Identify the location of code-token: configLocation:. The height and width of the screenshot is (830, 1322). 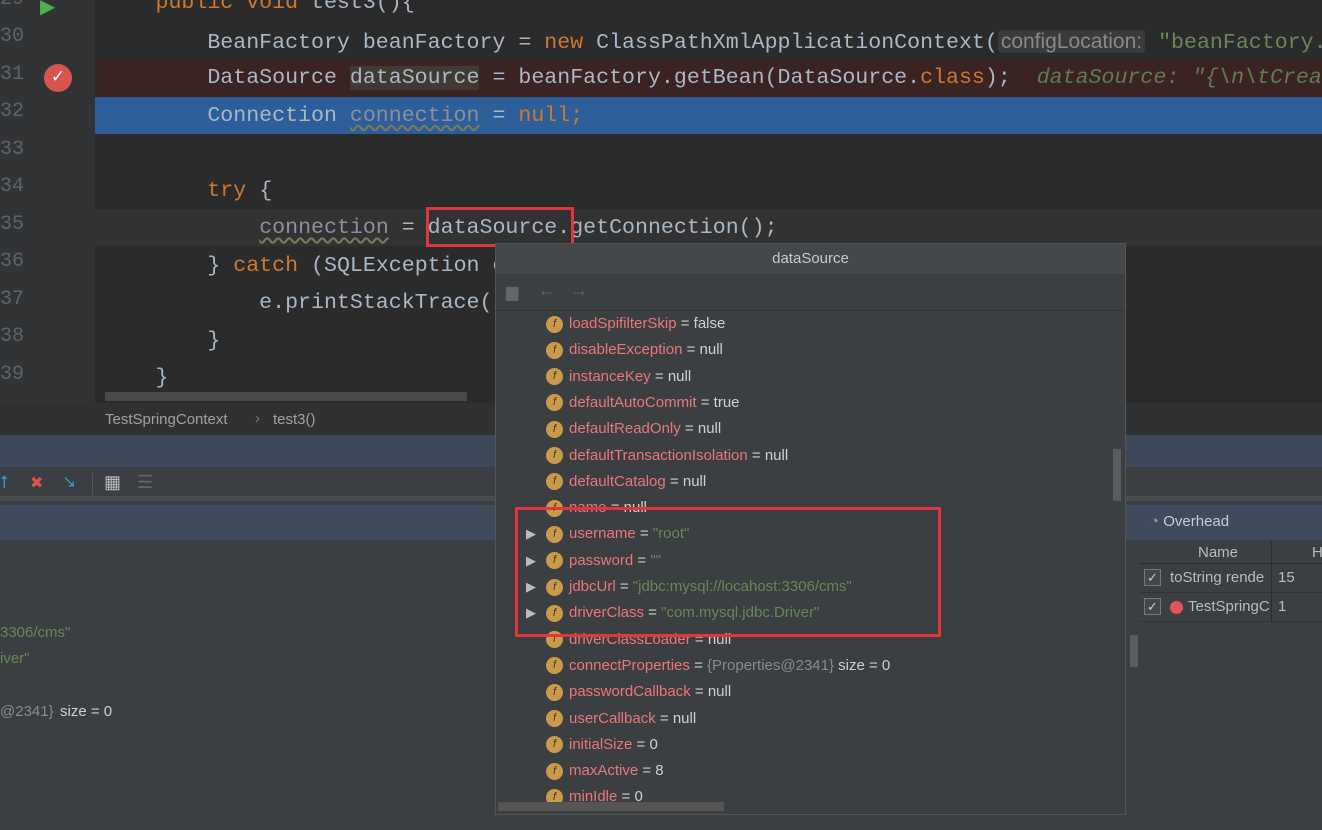
(1071, 41).